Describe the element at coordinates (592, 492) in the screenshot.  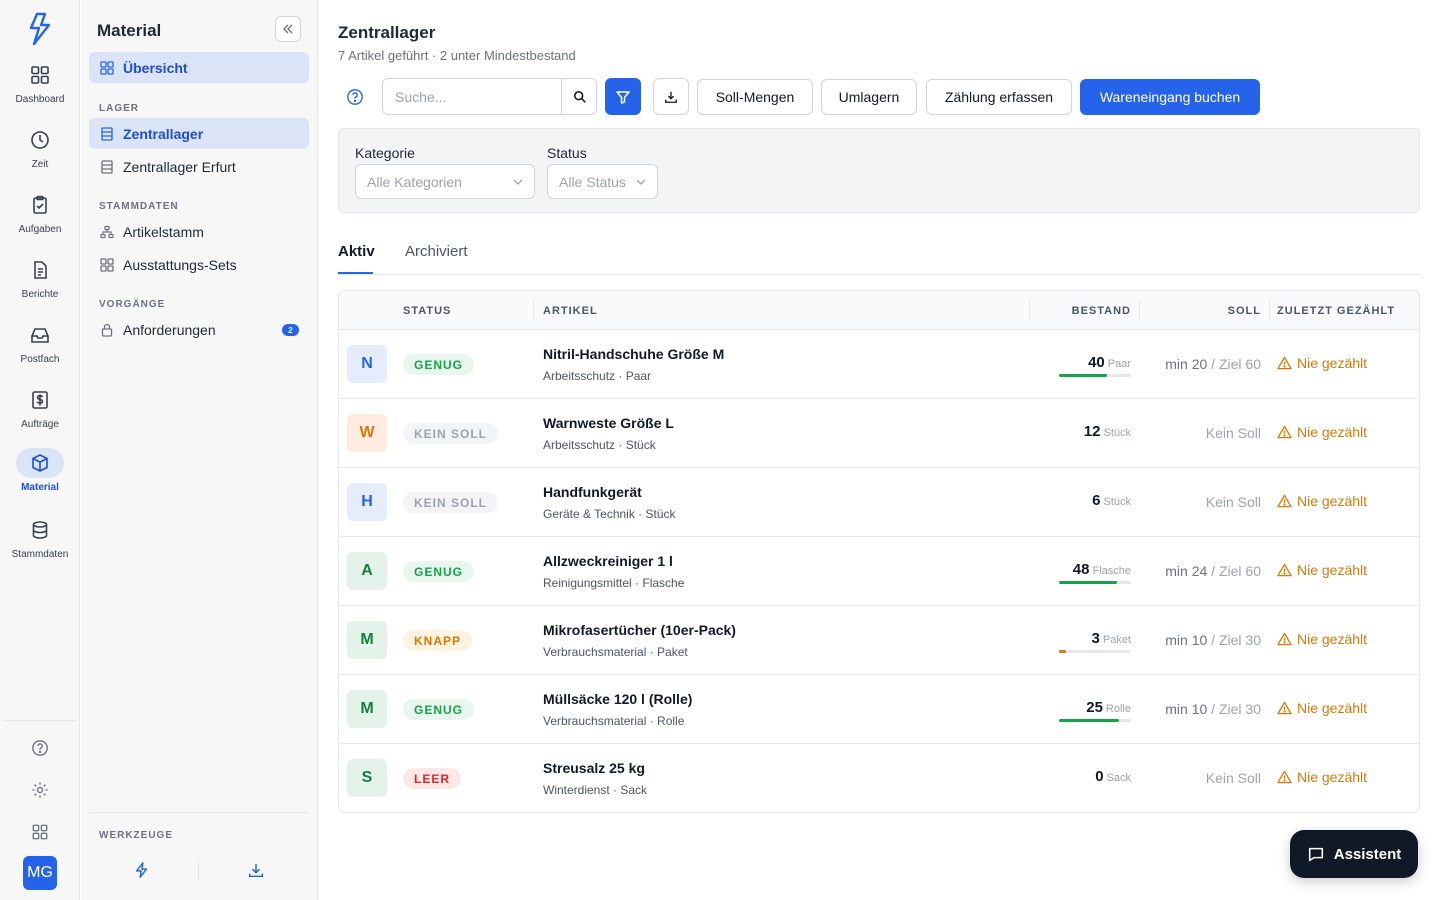
I see `item-name: Handfunkgerät` at that location.